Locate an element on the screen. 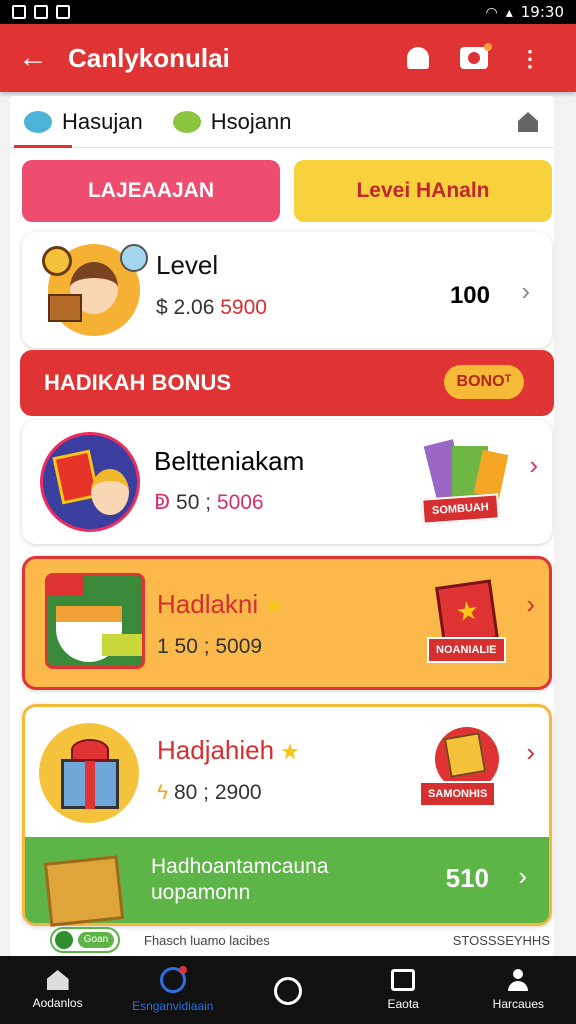 Image resolution: width=576 pixels, height=1024 pixels. item-sub-text: 80 ; 2900 is located at coordinates (217, 792).